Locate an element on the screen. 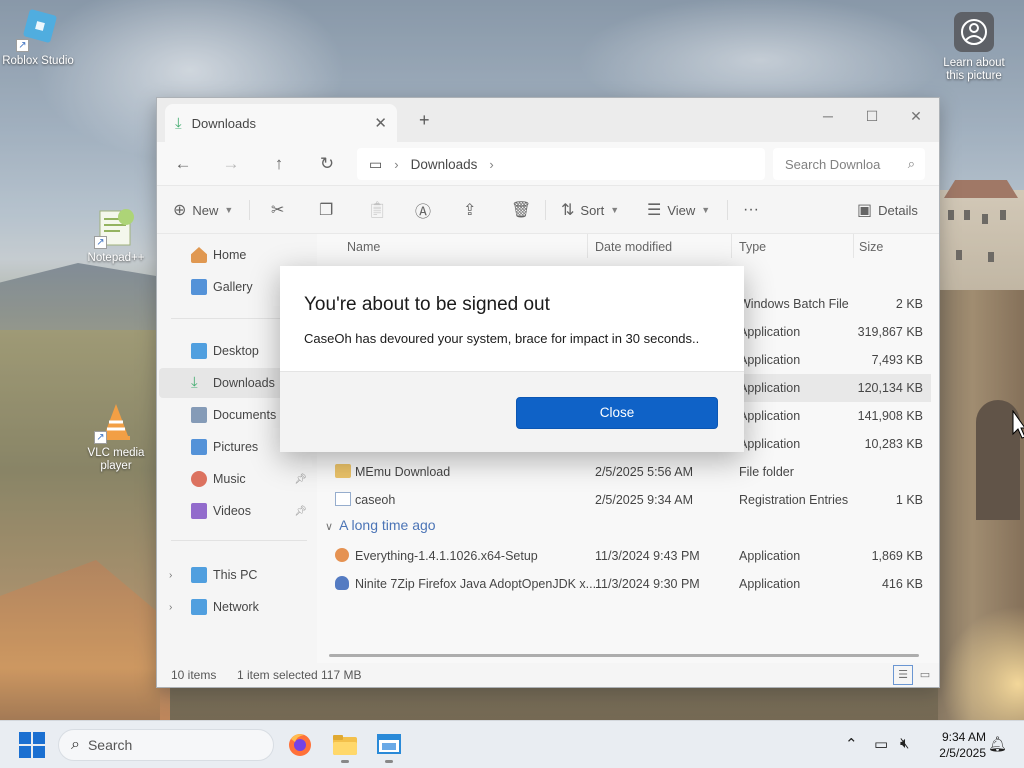 The width and height of the screenshot is (1024, 768). close-button: Close is located at coordinates (617, 413).